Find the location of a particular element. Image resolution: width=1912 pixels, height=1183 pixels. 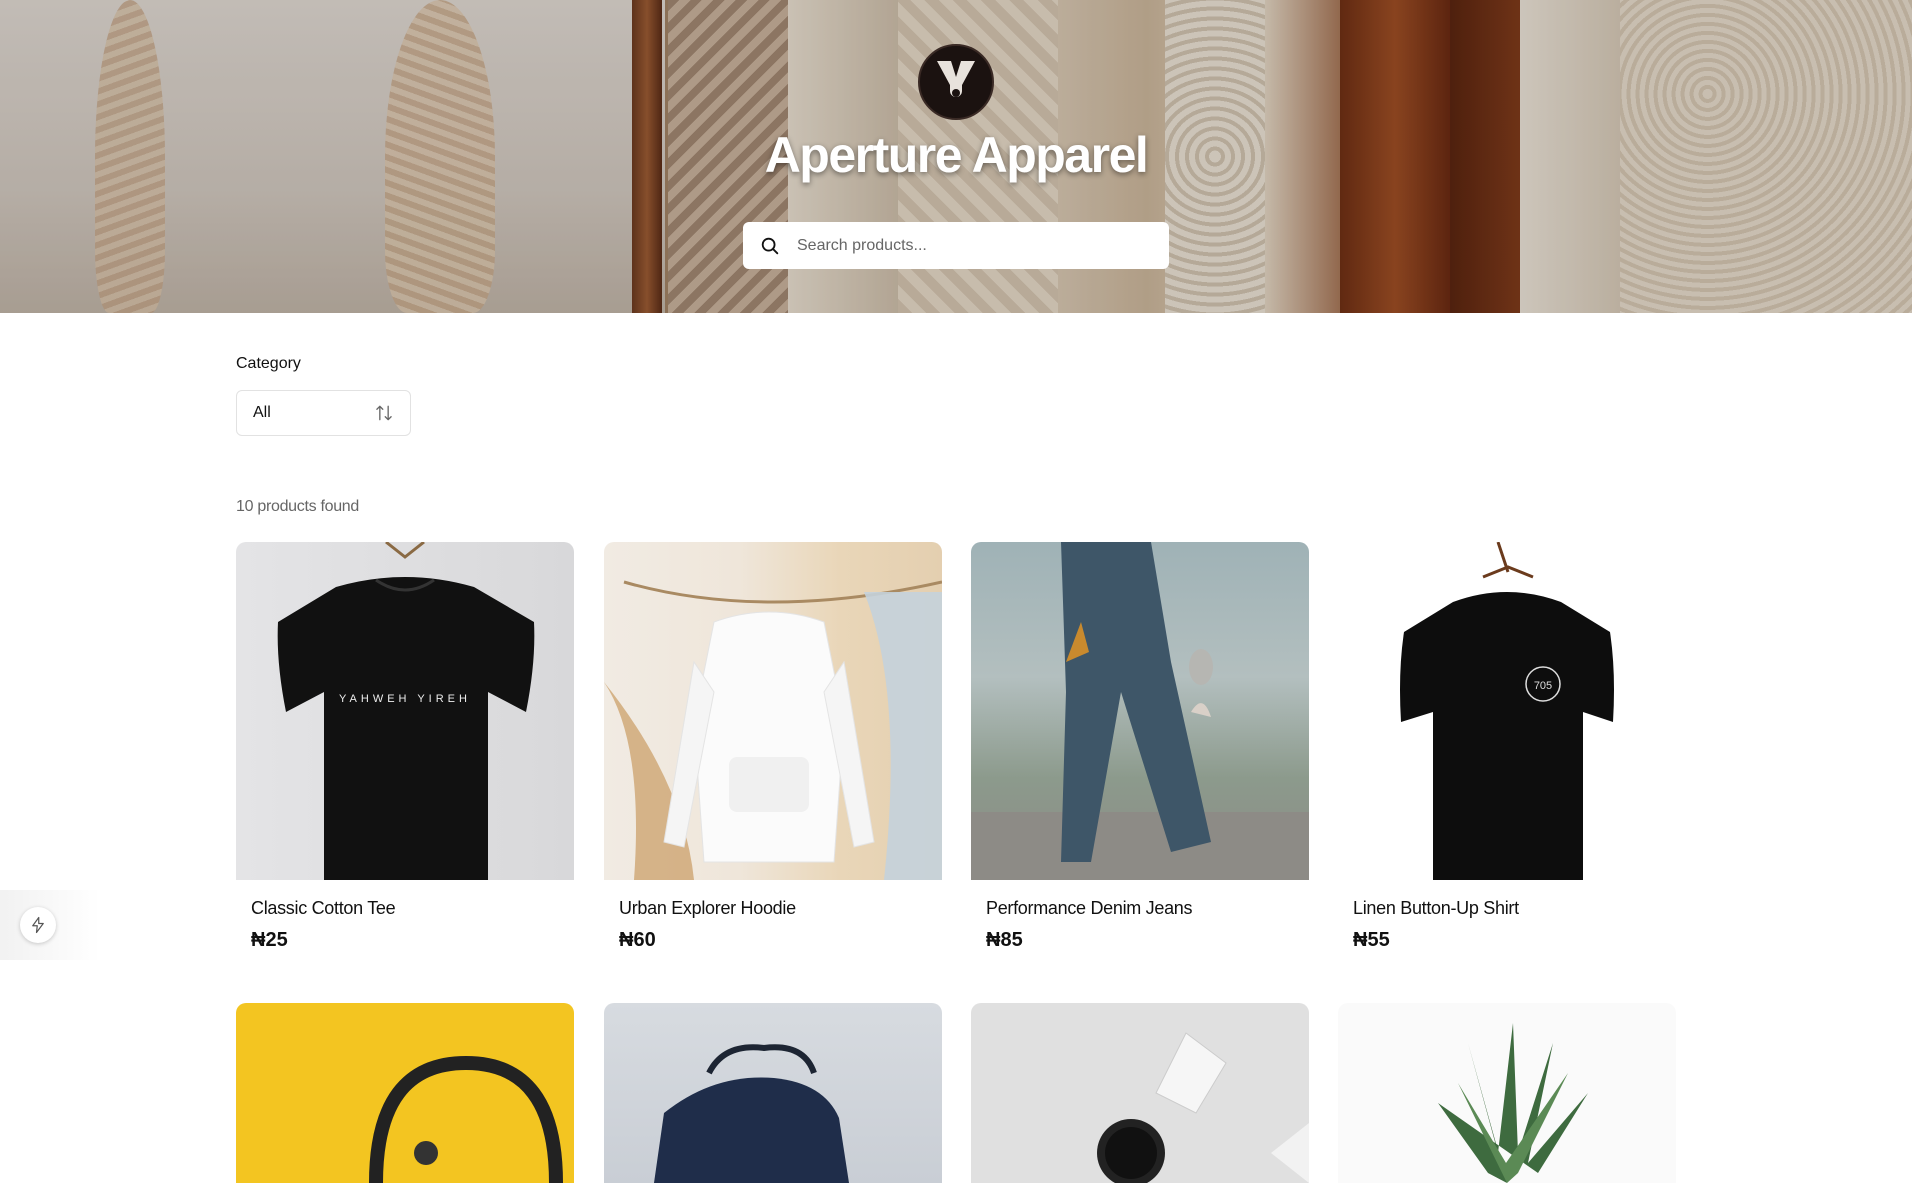

sort-arrows-icon is located at coordinates (384, 413).